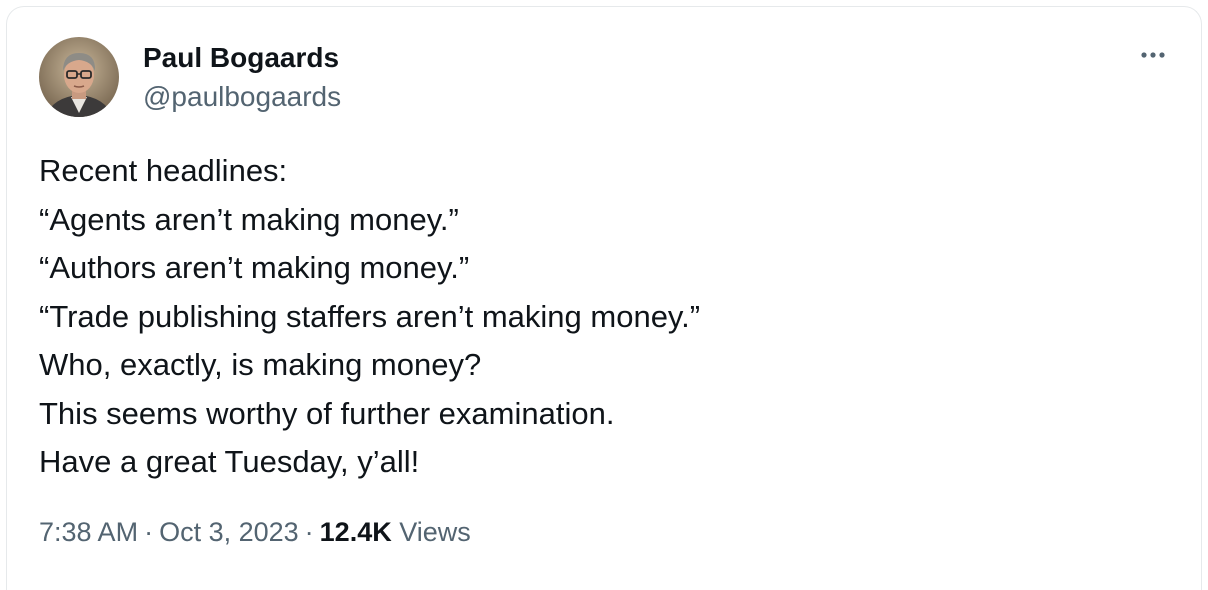  I want to click on tweet-line: Who, exactly, is making money?, so click(260, 364).